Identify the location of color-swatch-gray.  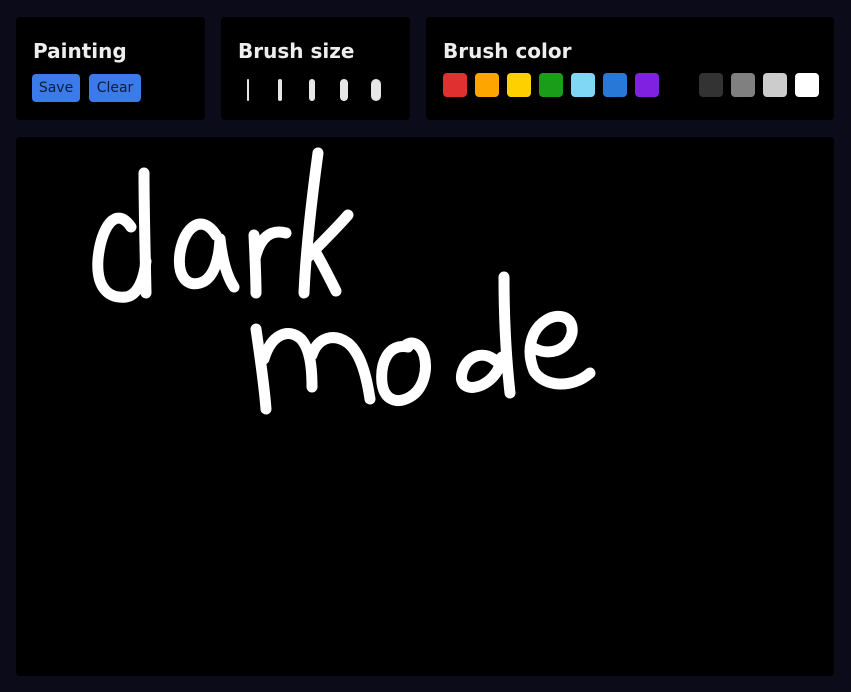
(743, 85).